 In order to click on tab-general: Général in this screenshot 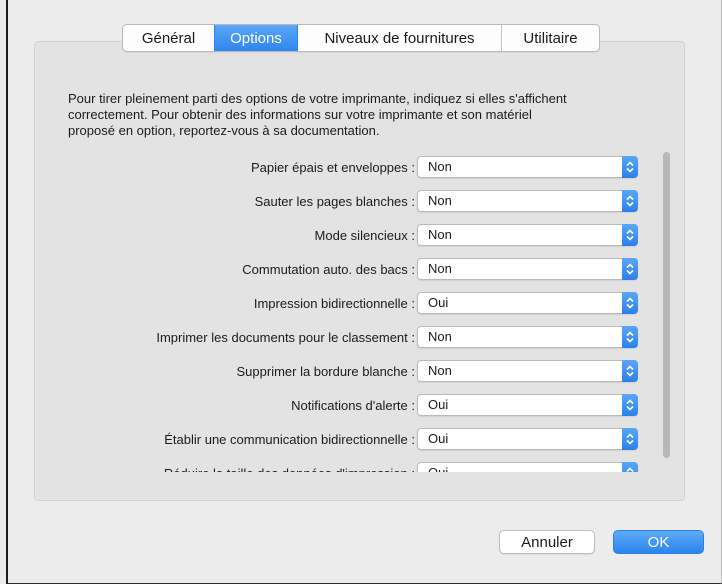, I will do `click(168, 38)`.